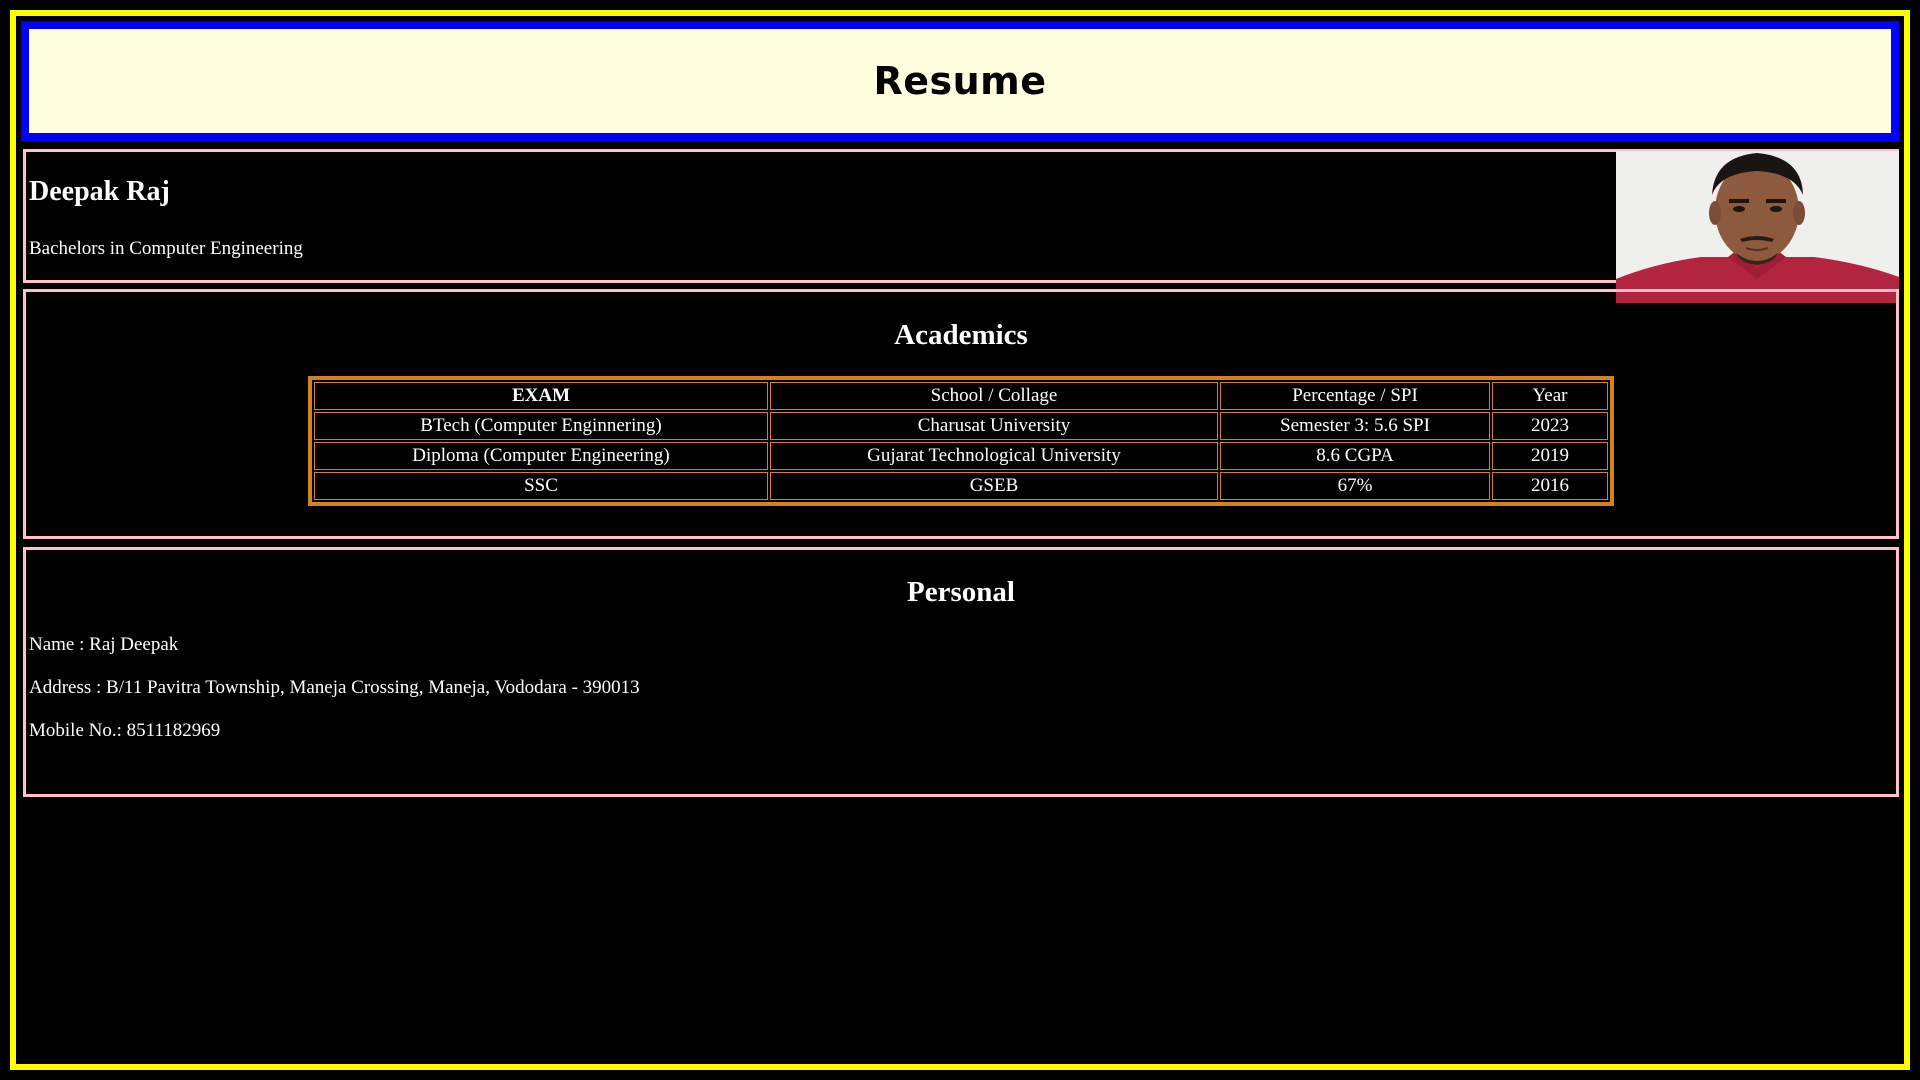 The image size is (1920, 1080). I want to click on cell-school: Gujarat Technological University, so click(994, 456).